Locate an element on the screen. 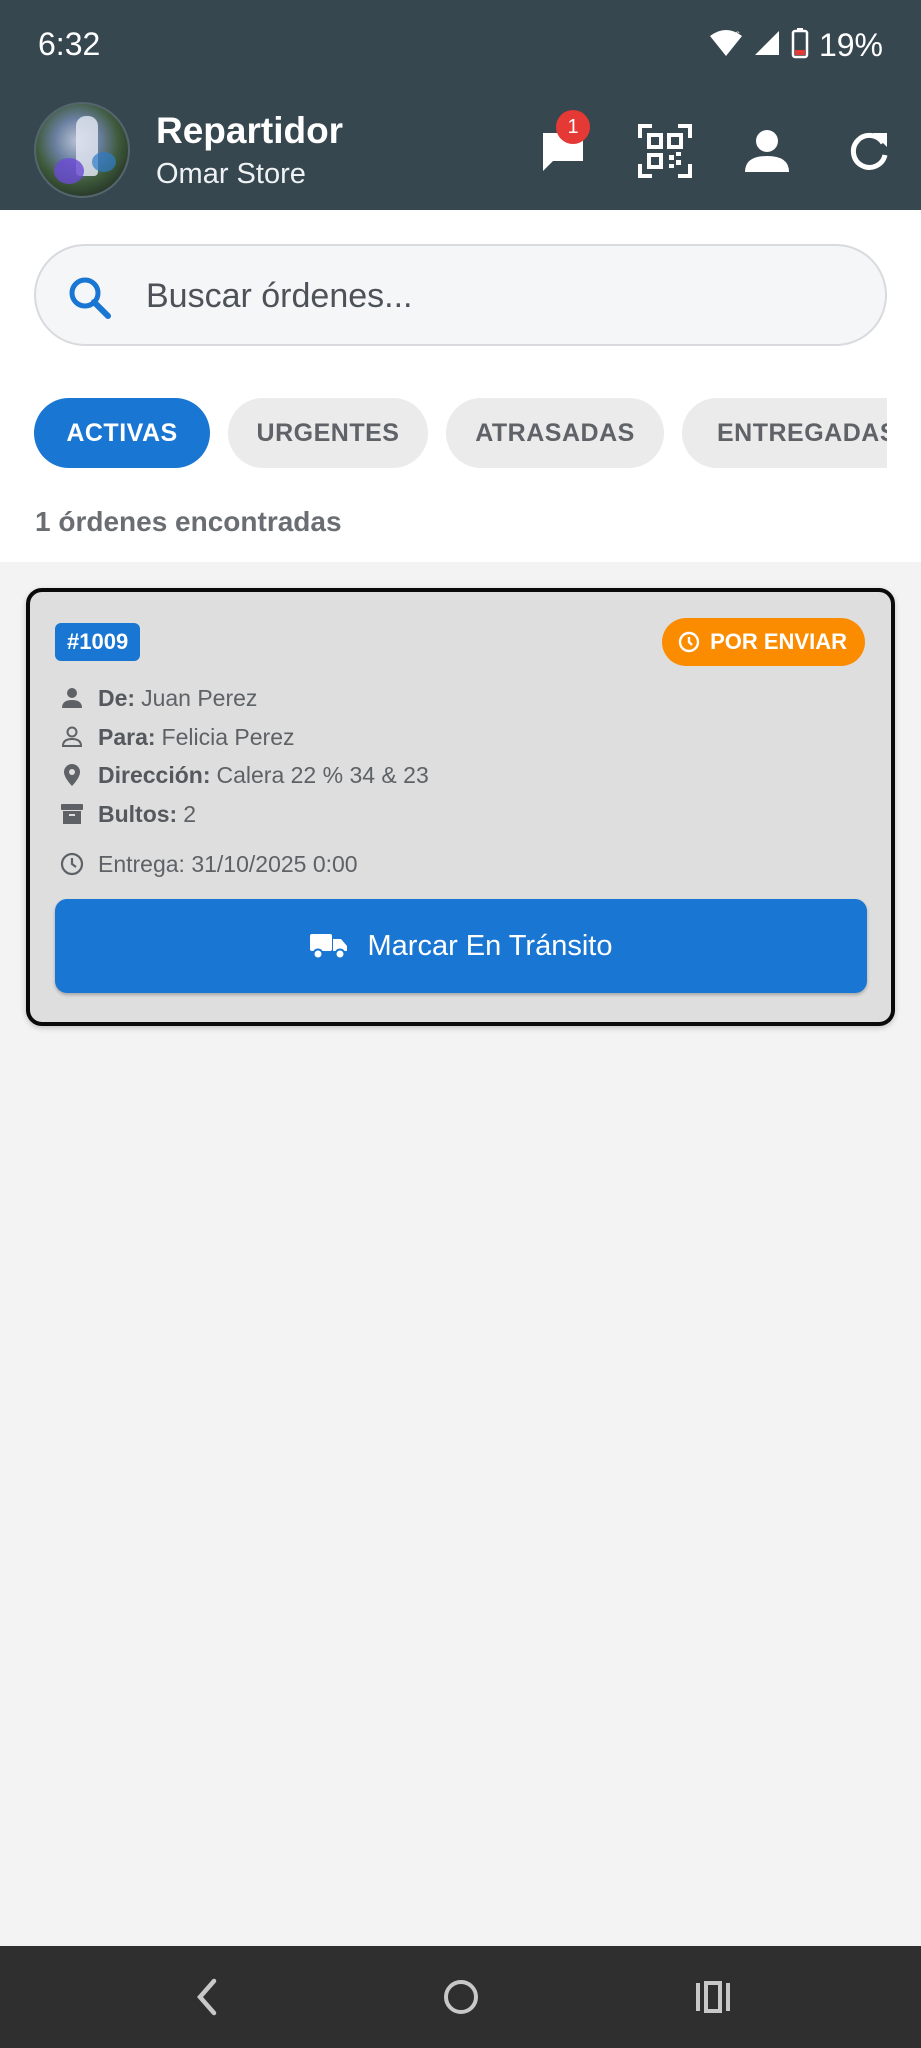  profile-button is located at coordinates (767, 151).